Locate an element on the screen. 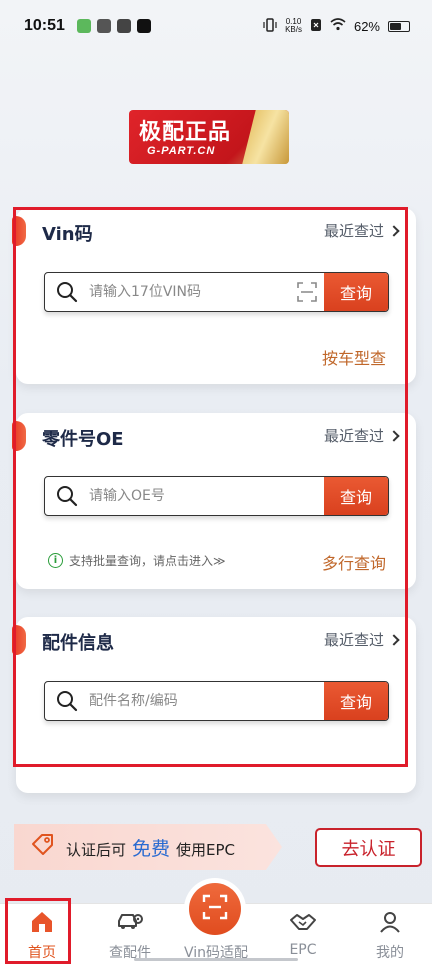  car-gear-icon is located at coordinates (130, 924).